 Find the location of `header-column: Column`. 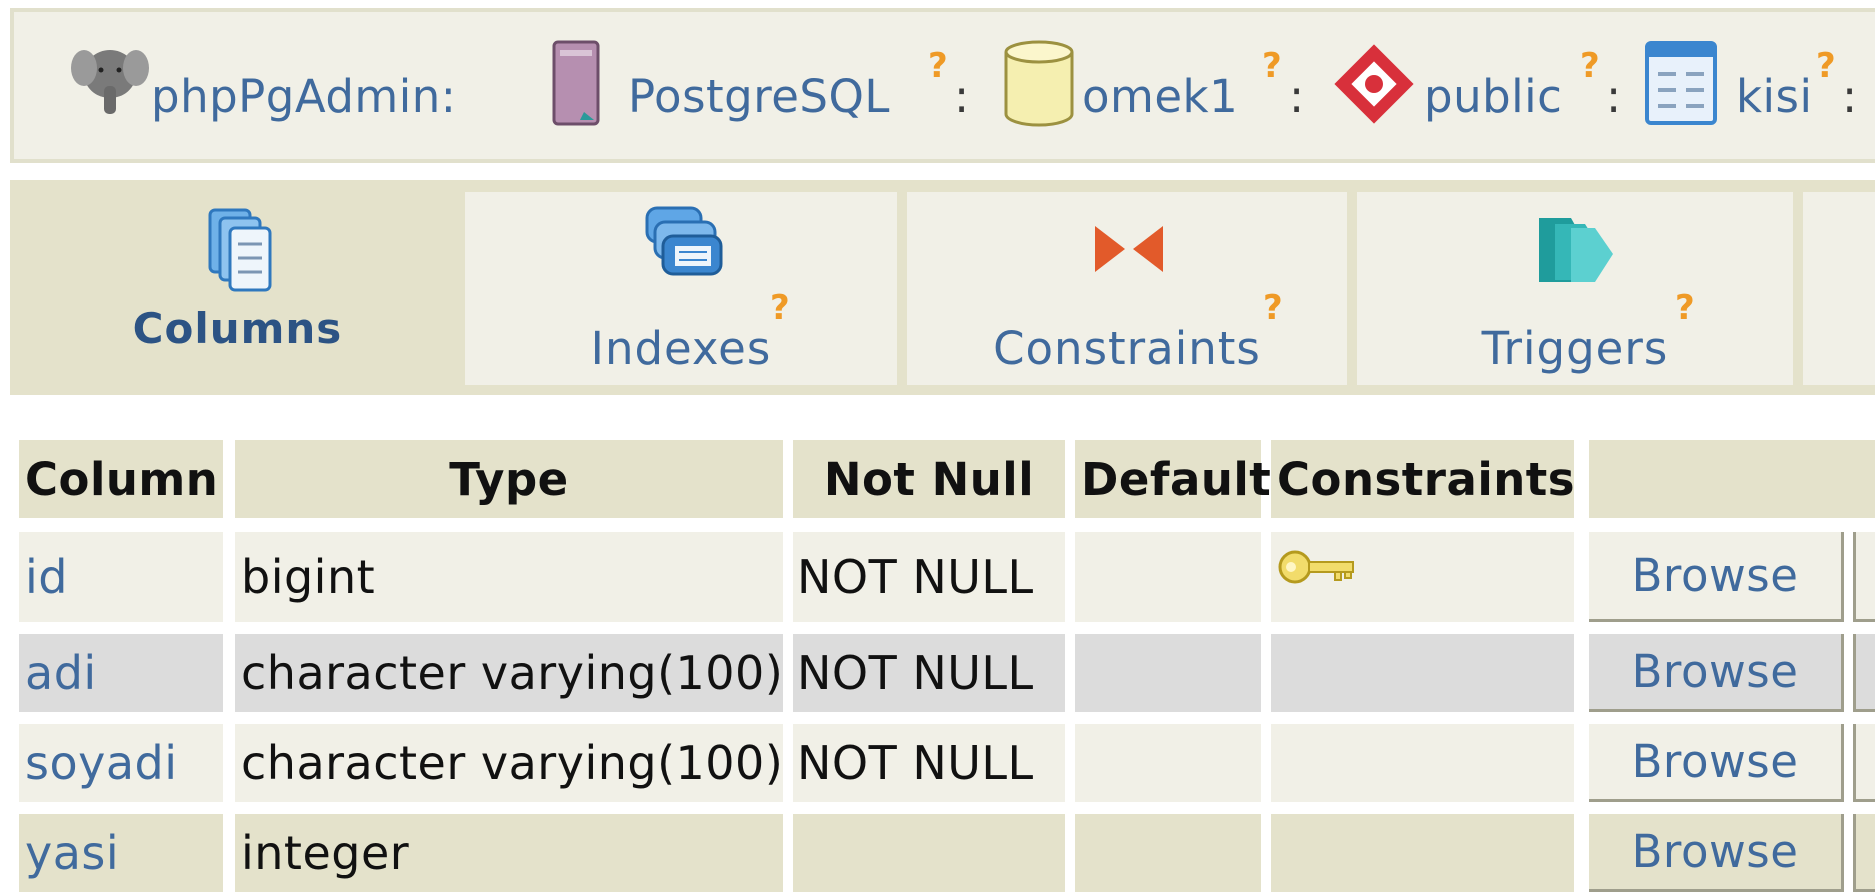

header-column: Column is located at coordinates (121, 479).